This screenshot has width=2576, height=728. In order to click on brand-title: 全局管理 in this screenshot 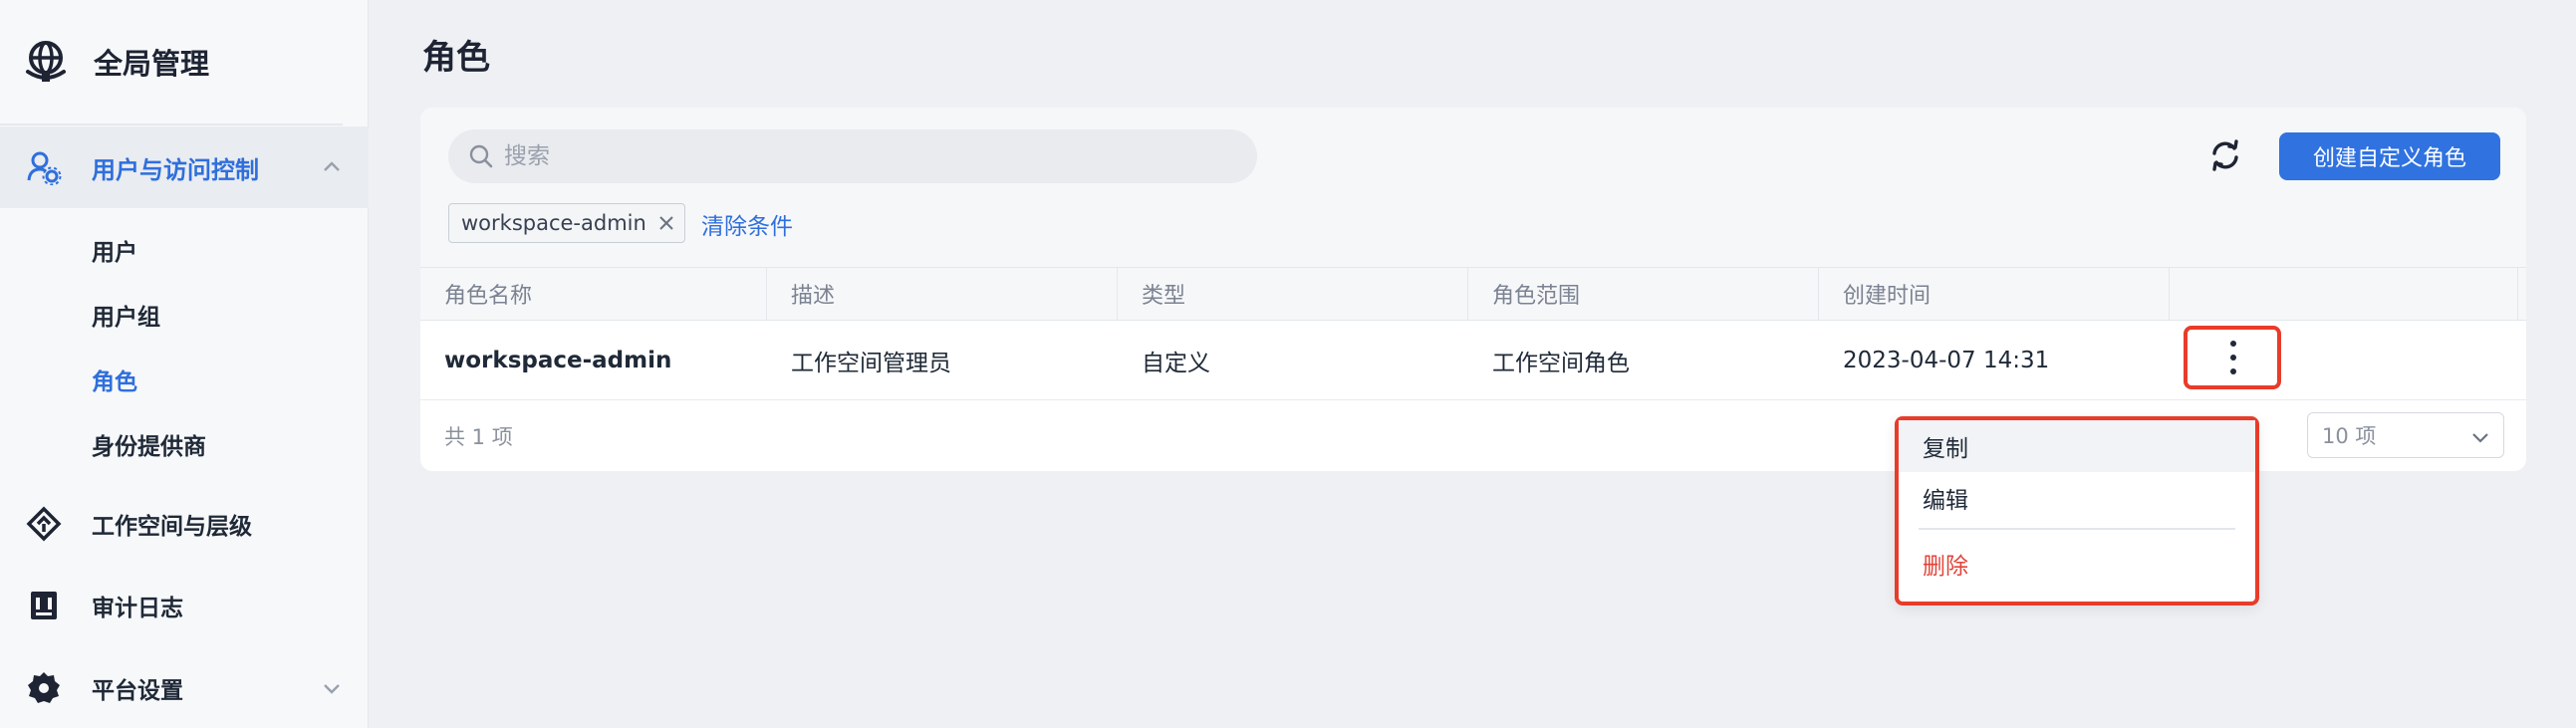, I will do `click(152, 64)`.